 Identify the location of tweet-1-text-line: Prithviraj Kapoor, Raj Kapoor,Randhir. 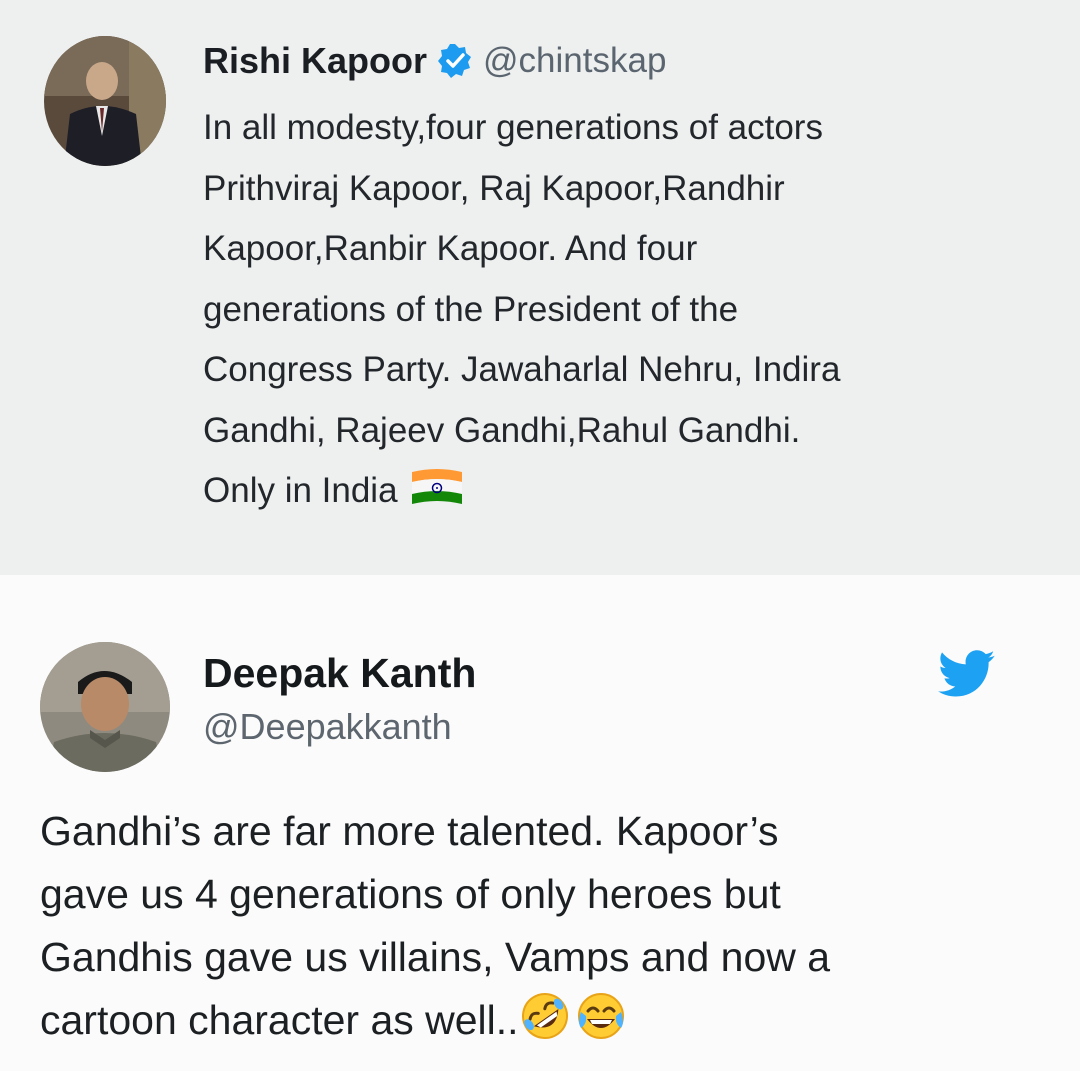
(494, 188).